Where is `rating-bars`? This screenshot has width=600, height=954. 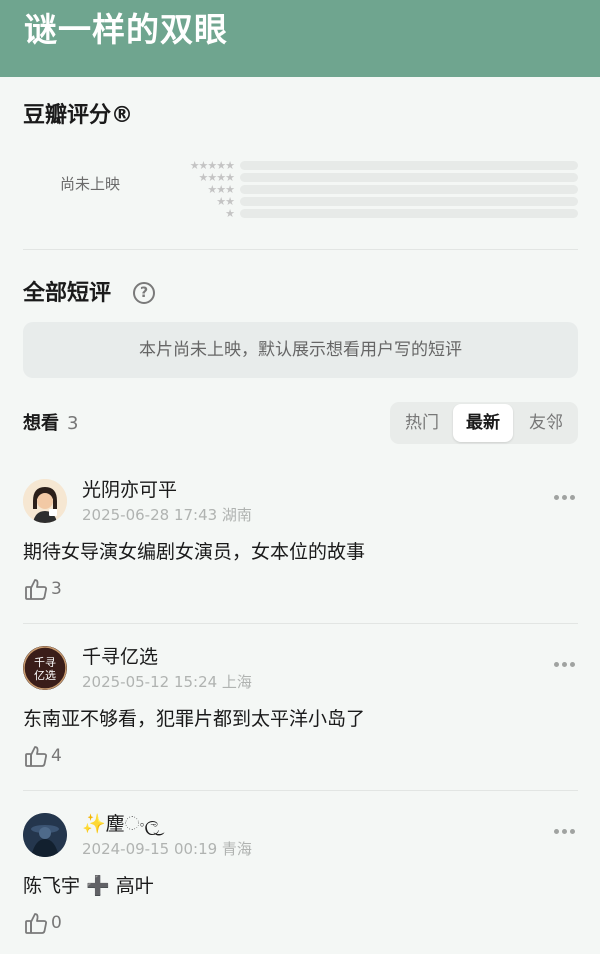 rating-bars is located at coordinates (409, 191).